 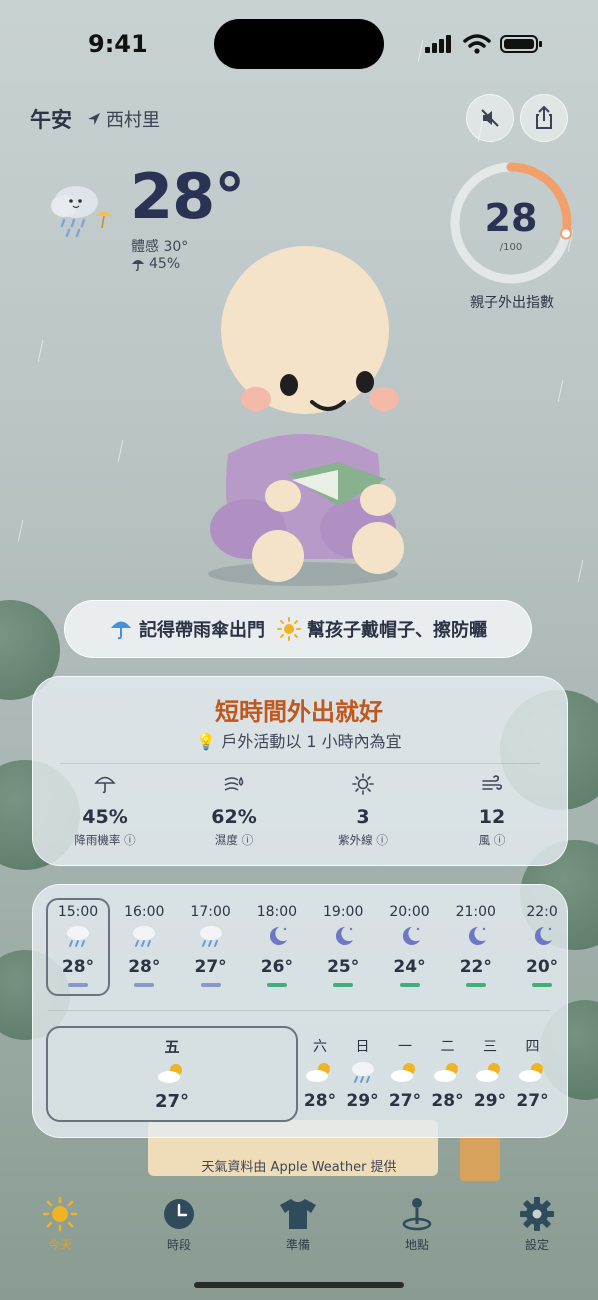 I want to click on mute-button, so click(x=490, y=118).